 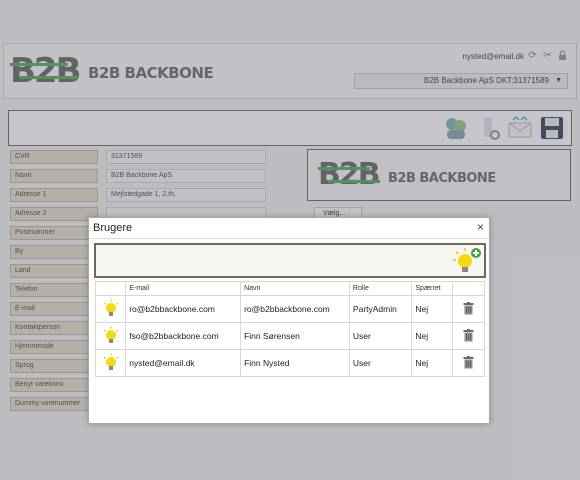 What do you see at coordinates (110, 288) in the screenshot?
I see `column-header-icon` at bounding box center [110, 288].